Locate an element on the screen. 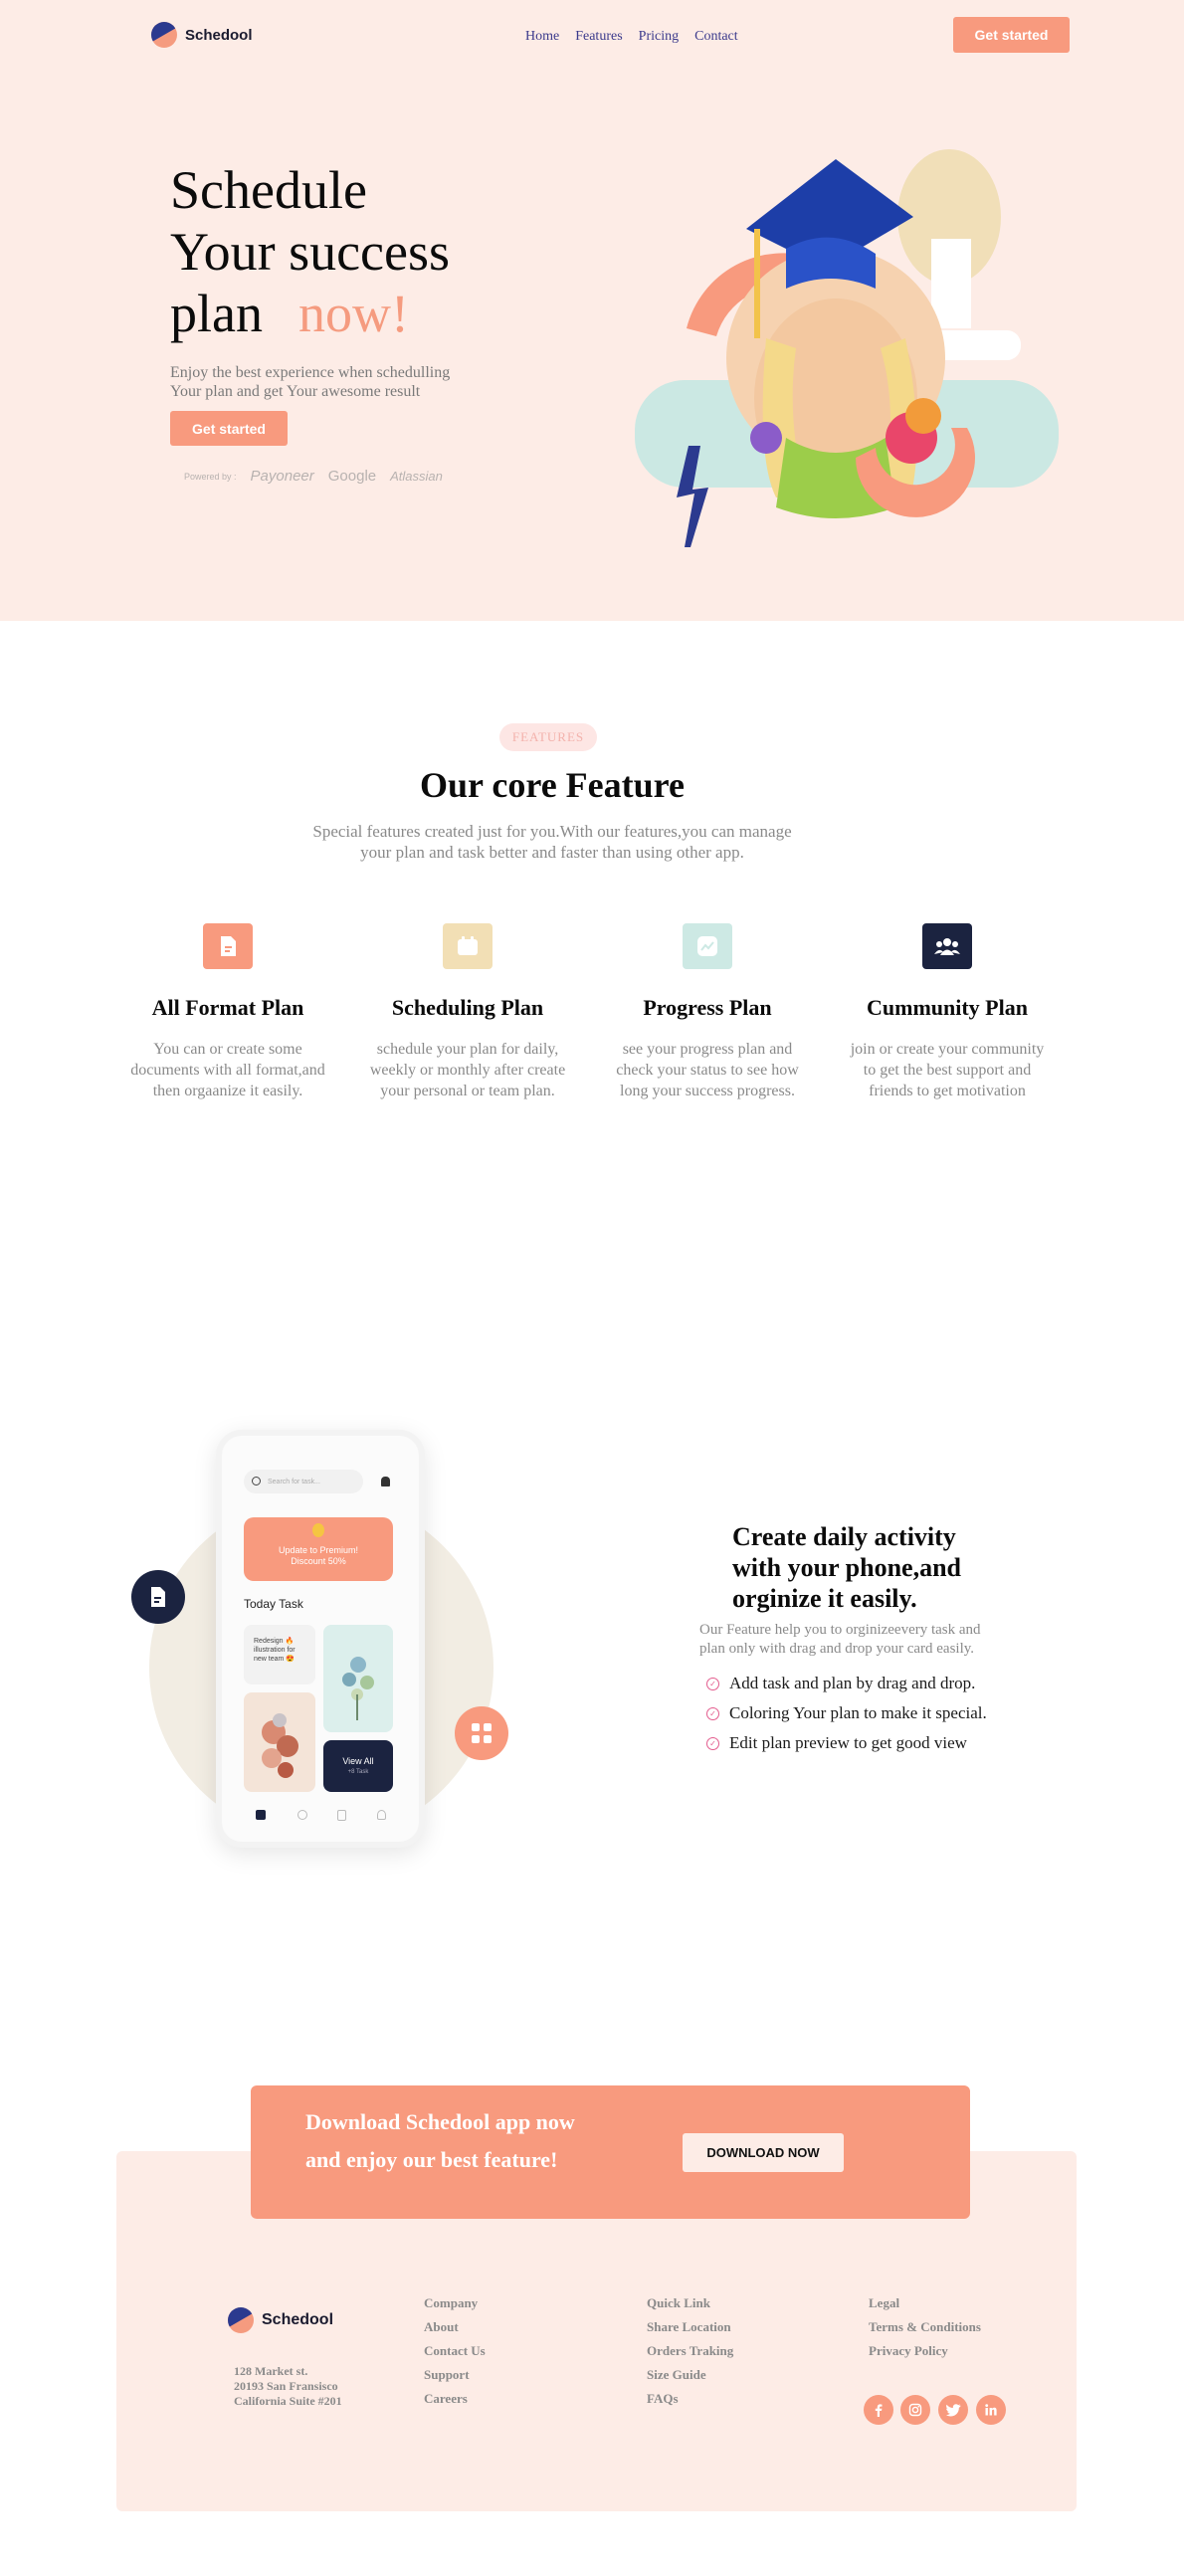 This screenshot has width=1184, height=2576. check-item: ✓ Edit plan preview to get good view is located at coordinates (846, 1743).